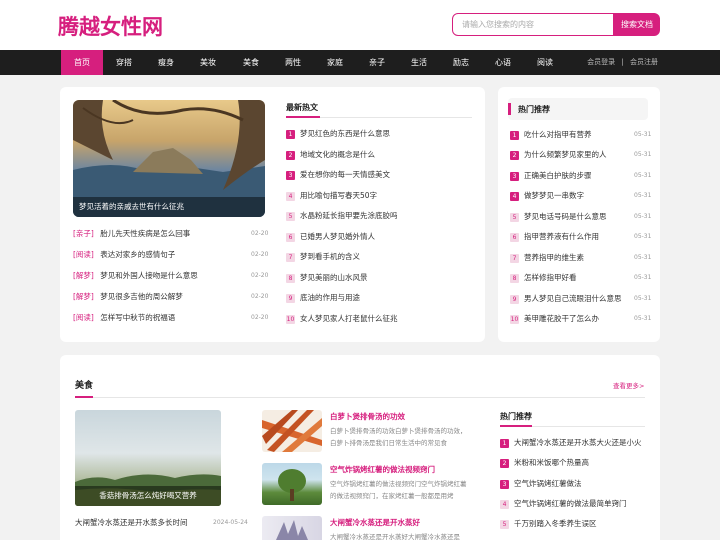 The width and height of the screenshot is (720, 540). I want to click on list-item: [亲子] 胎儿先天性疾病是怎么回事, so click(131, 234).